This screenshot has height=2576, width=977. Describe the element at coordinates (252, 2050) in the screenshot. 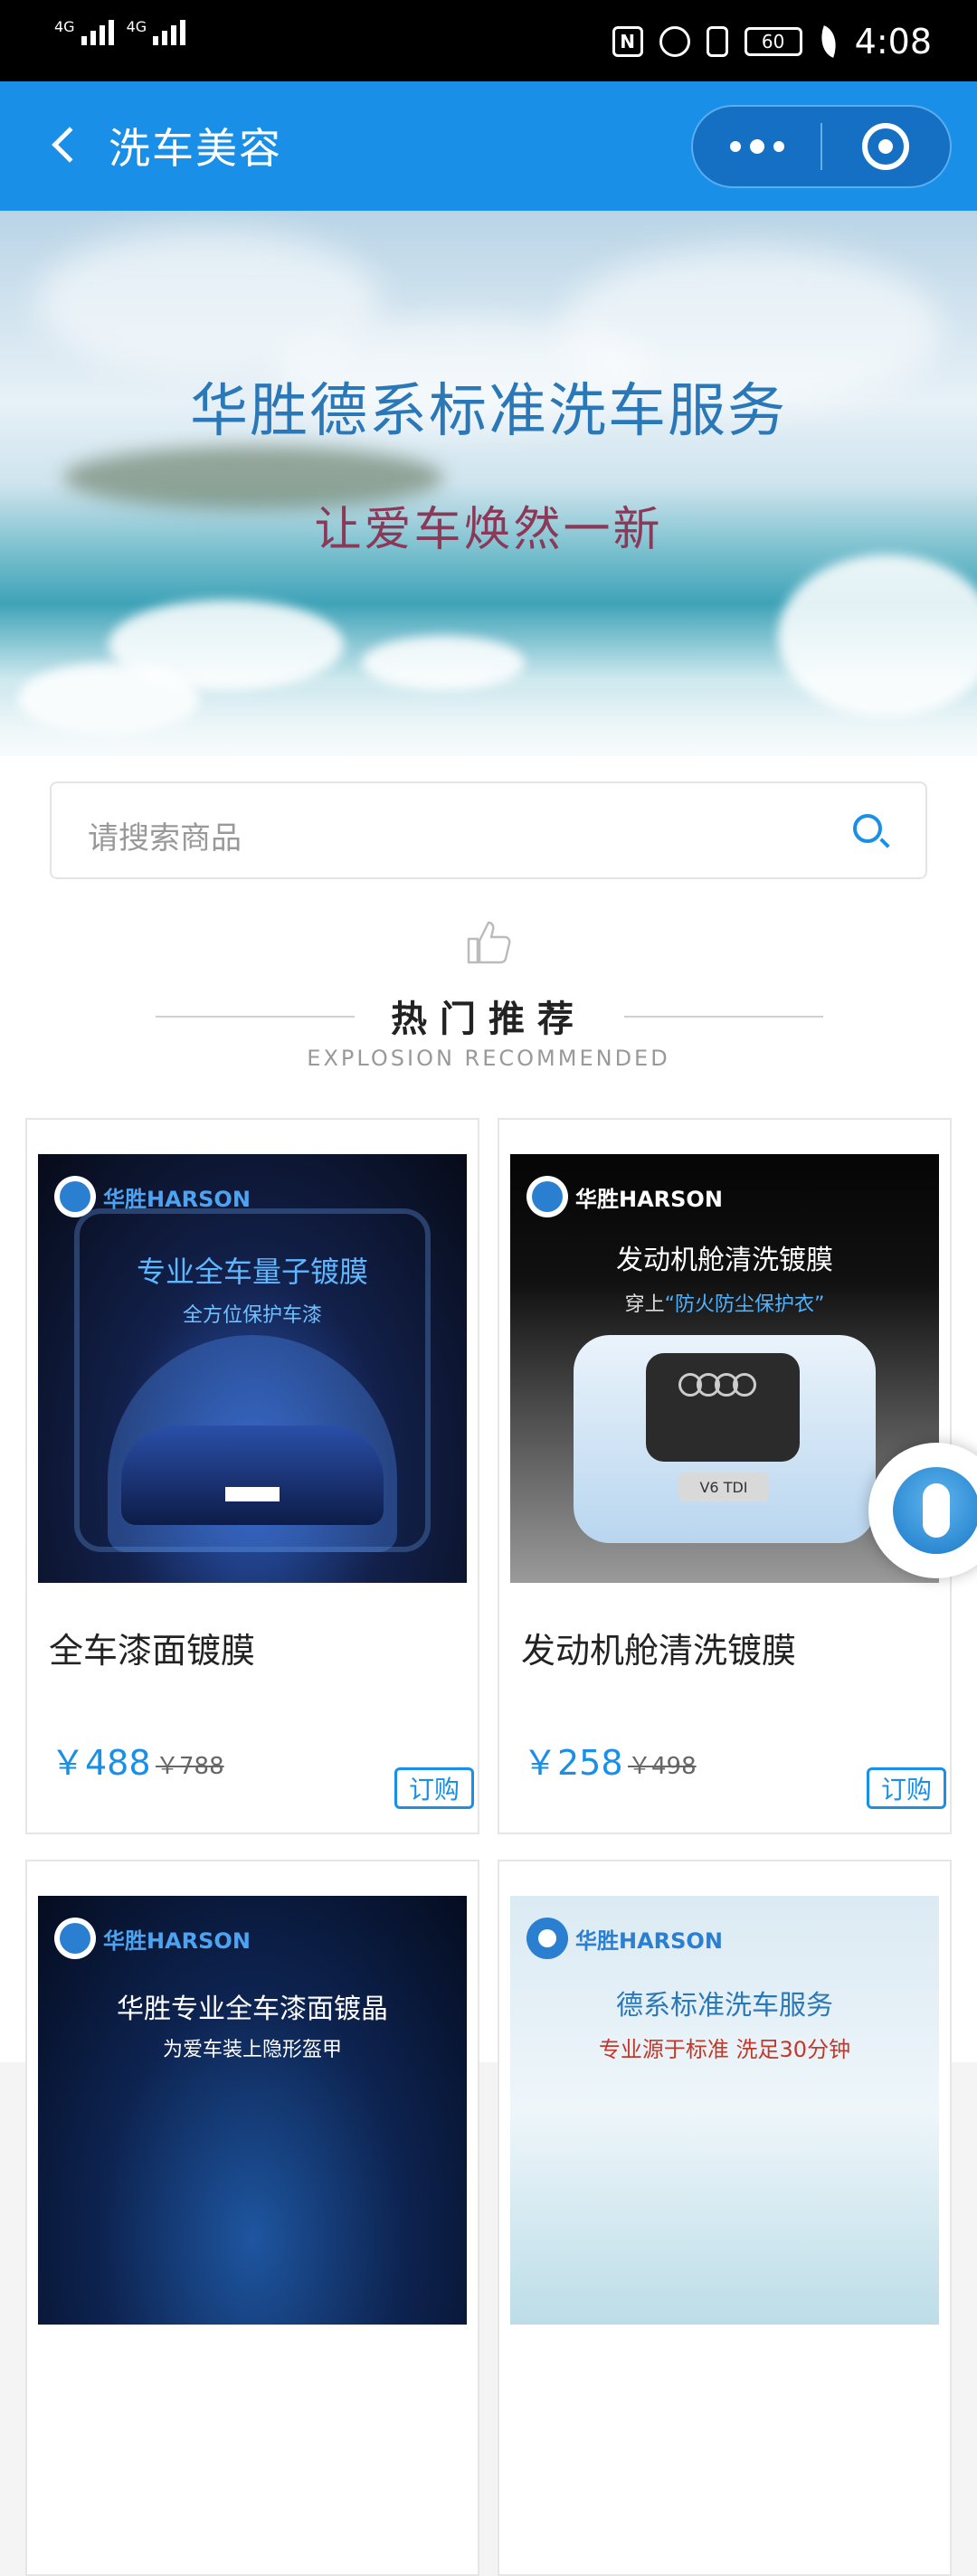

I see `image-subtitle: 为爱车装上隐形盔甲` at that location.